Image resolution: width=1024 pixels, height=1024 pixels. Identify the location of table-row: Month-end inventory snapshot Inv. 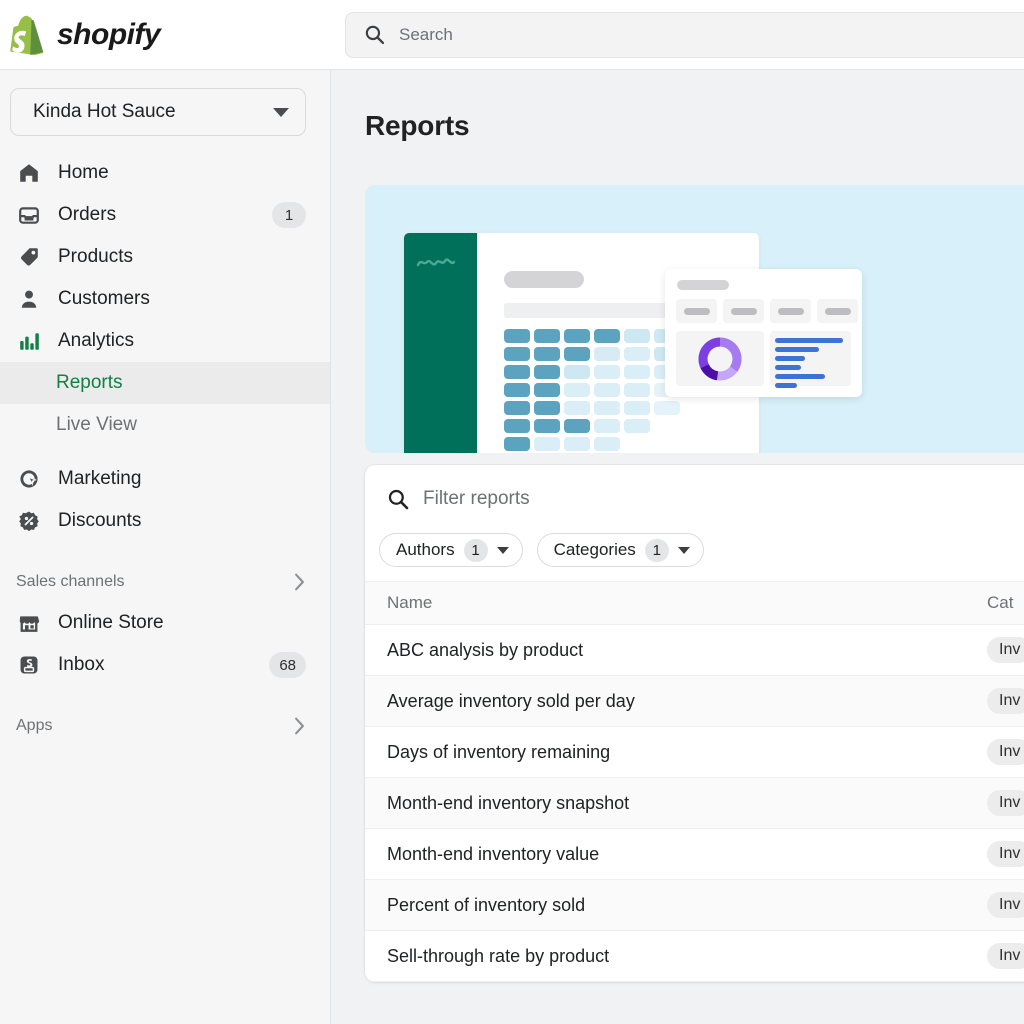
(694, 803).